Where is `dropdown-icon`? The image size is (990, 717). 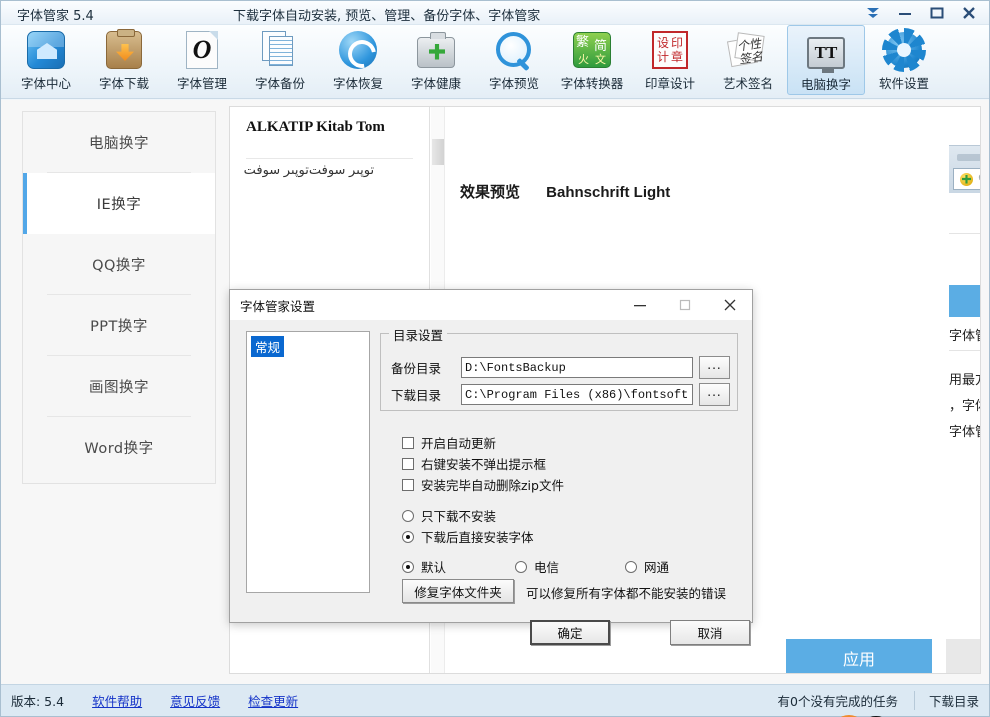 dropdown-icon is located at coordinates (873, 13).